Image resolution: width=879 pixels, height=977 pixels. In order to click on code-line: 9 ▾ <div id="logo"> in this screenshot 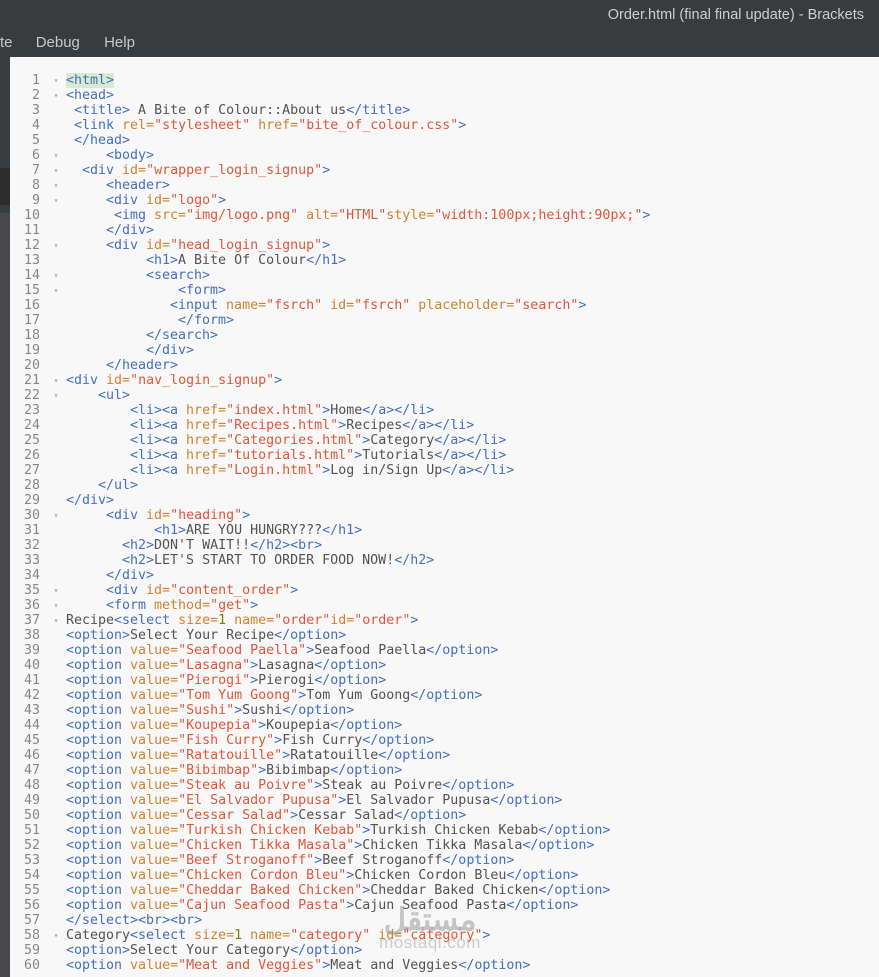, I will do `click(444, 200)`.